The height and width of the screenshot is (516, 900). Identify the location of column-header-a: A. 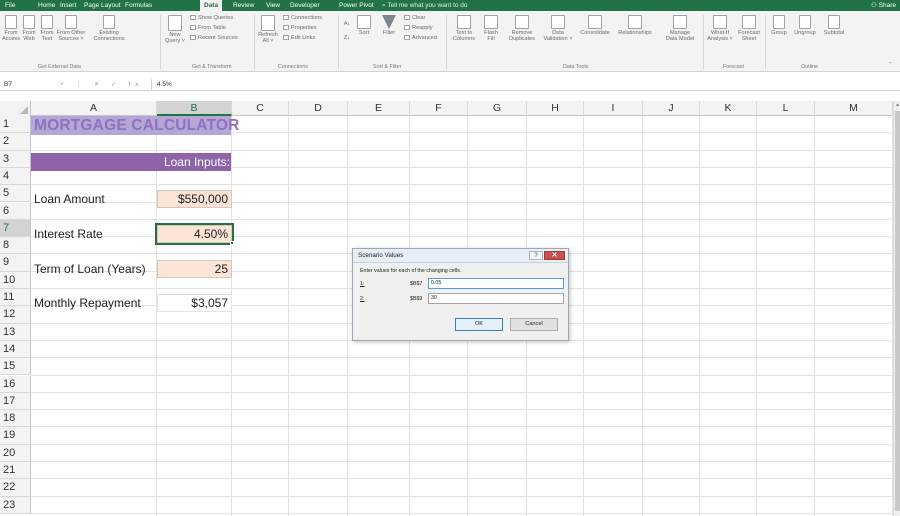
(94, 108).